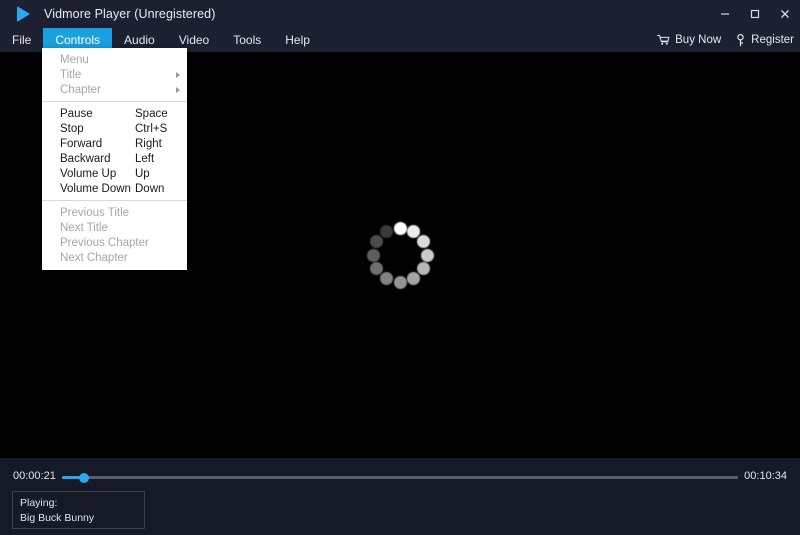  I want to click on buy-now-link: Buy Now, so click(689, 40).